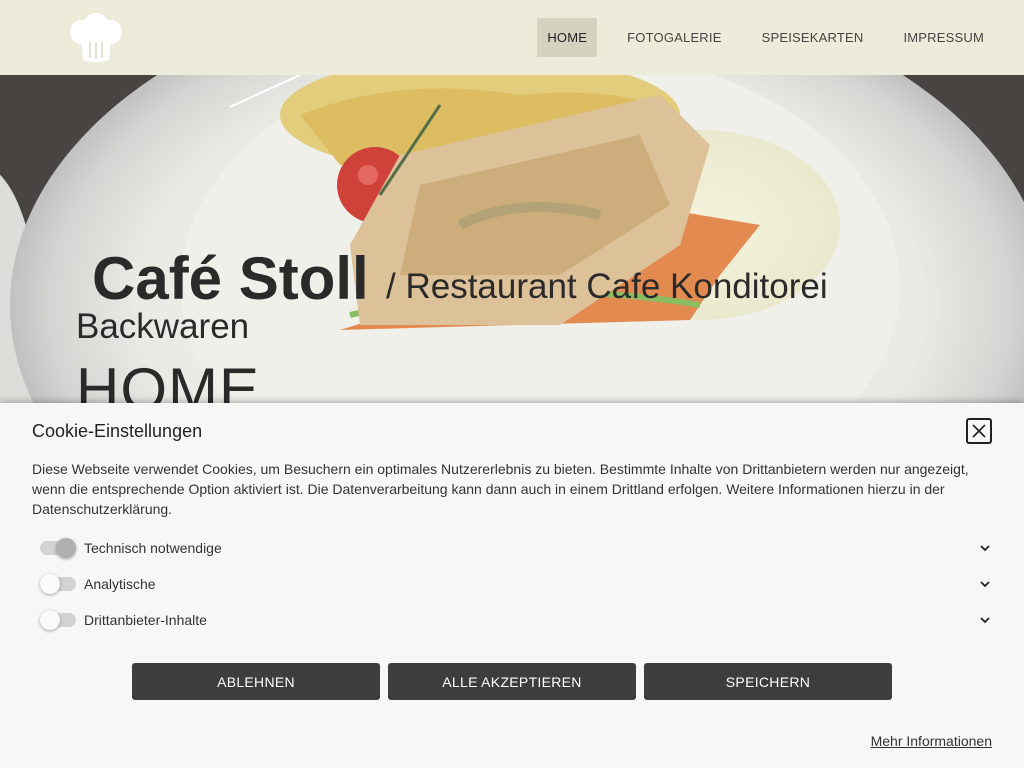 The width and height of the screenshot is (1024, 768). Describe the element at coordinates (516, 548) in the screenshot. I see `cookie-option-necessary: Technisch notwendige` at that location.